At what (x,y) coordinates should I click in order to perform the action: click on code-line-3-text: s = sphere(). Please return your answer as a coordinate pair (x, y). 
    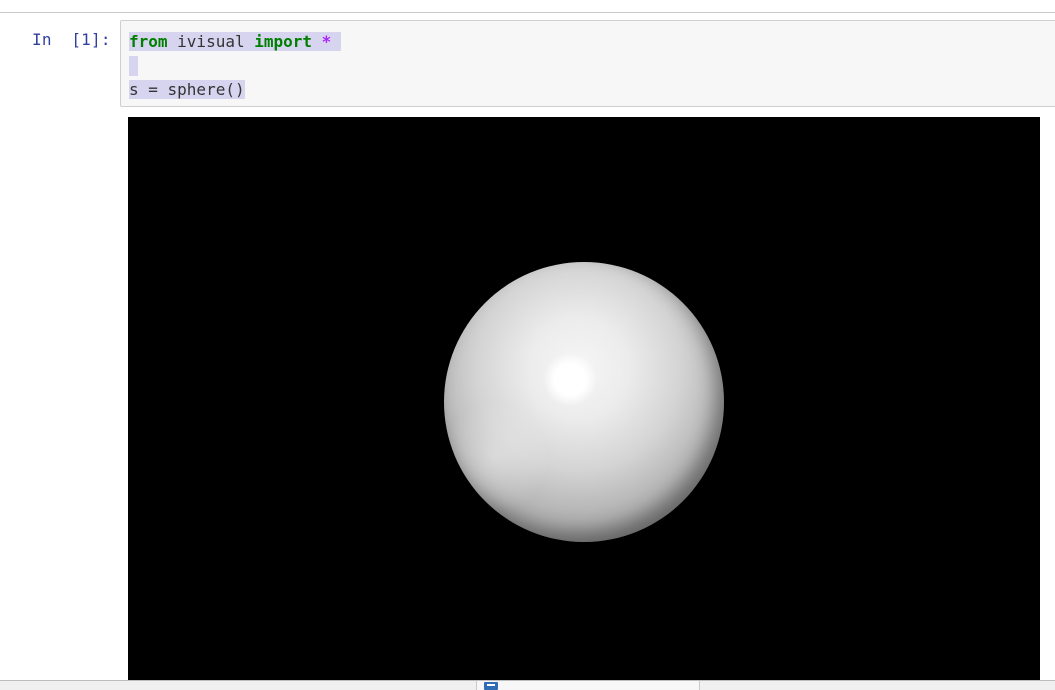
    Looking at the image, I should click on (187, 89).